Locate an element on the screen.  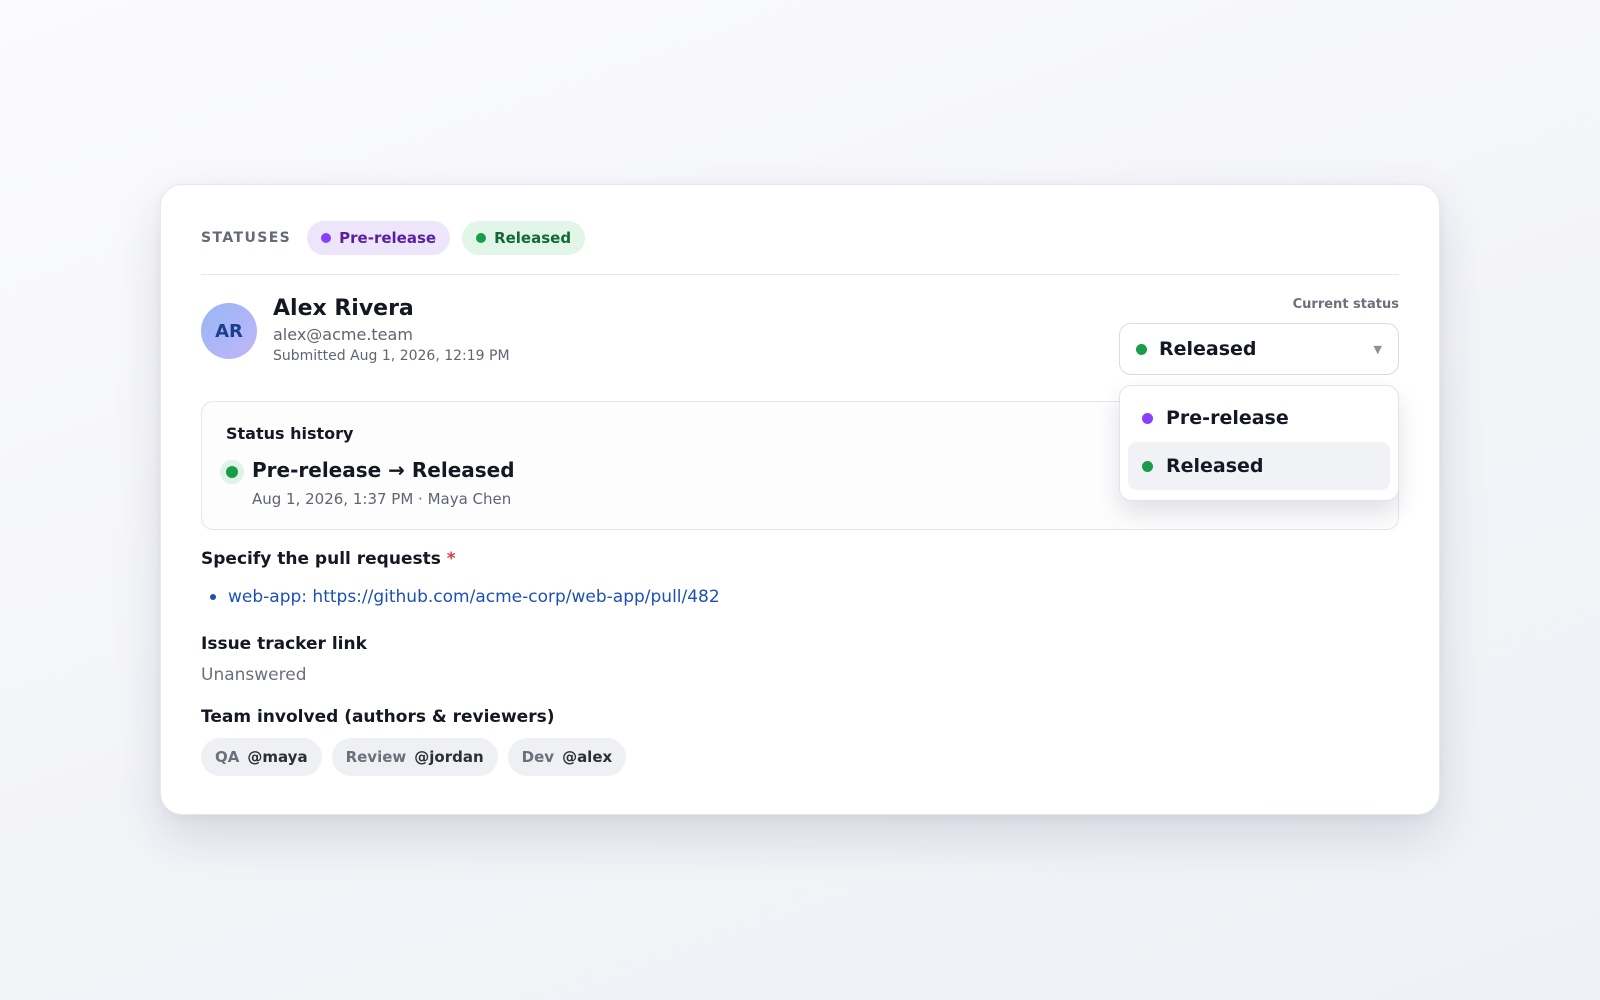
team-member-role: Review is located at coordinates (376, 757).